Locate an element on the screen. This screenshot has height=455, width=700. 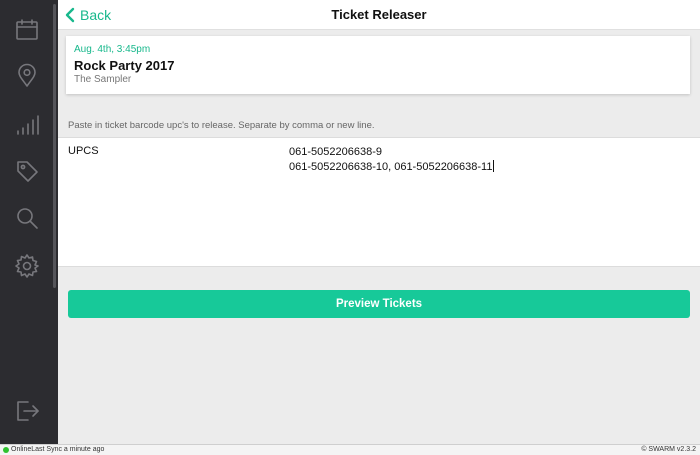
preview-tickets-button: Preview Tickets is located at coordinates (379, 304).